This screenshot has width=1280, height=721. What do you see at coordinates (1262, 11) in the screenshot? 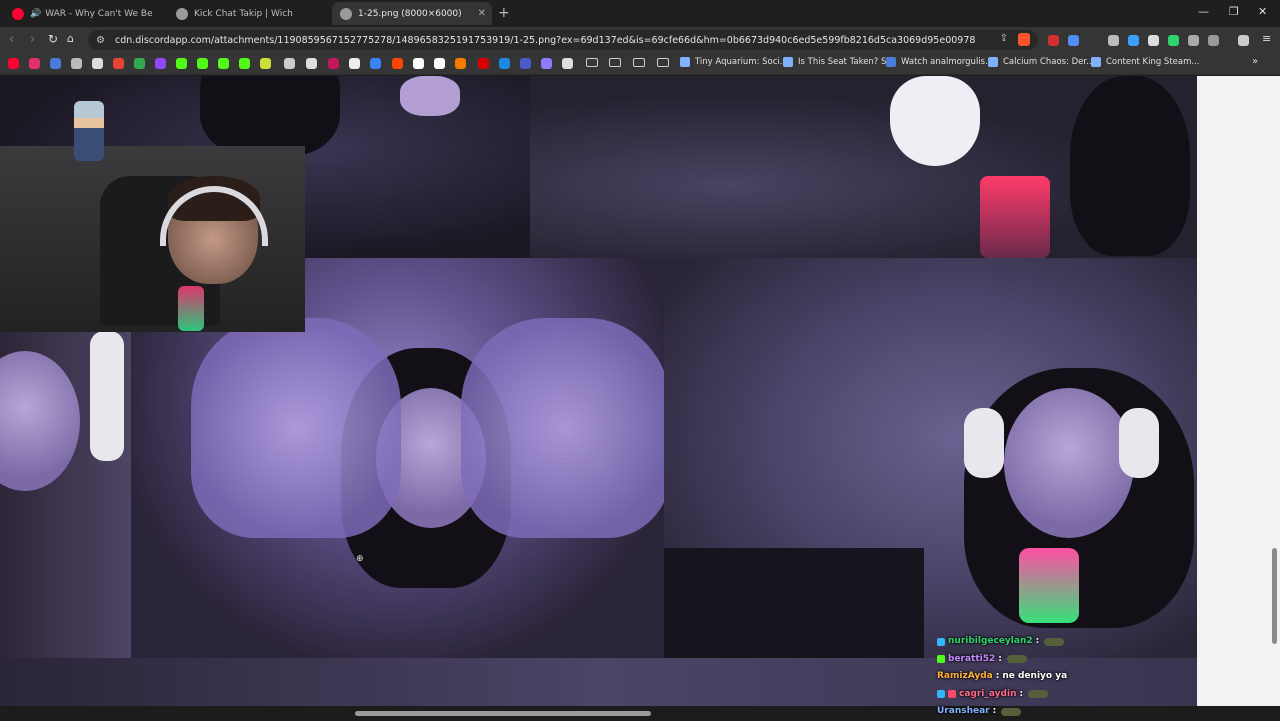
I see `close-window-button: ✕` at bounding box center [1262, 11].